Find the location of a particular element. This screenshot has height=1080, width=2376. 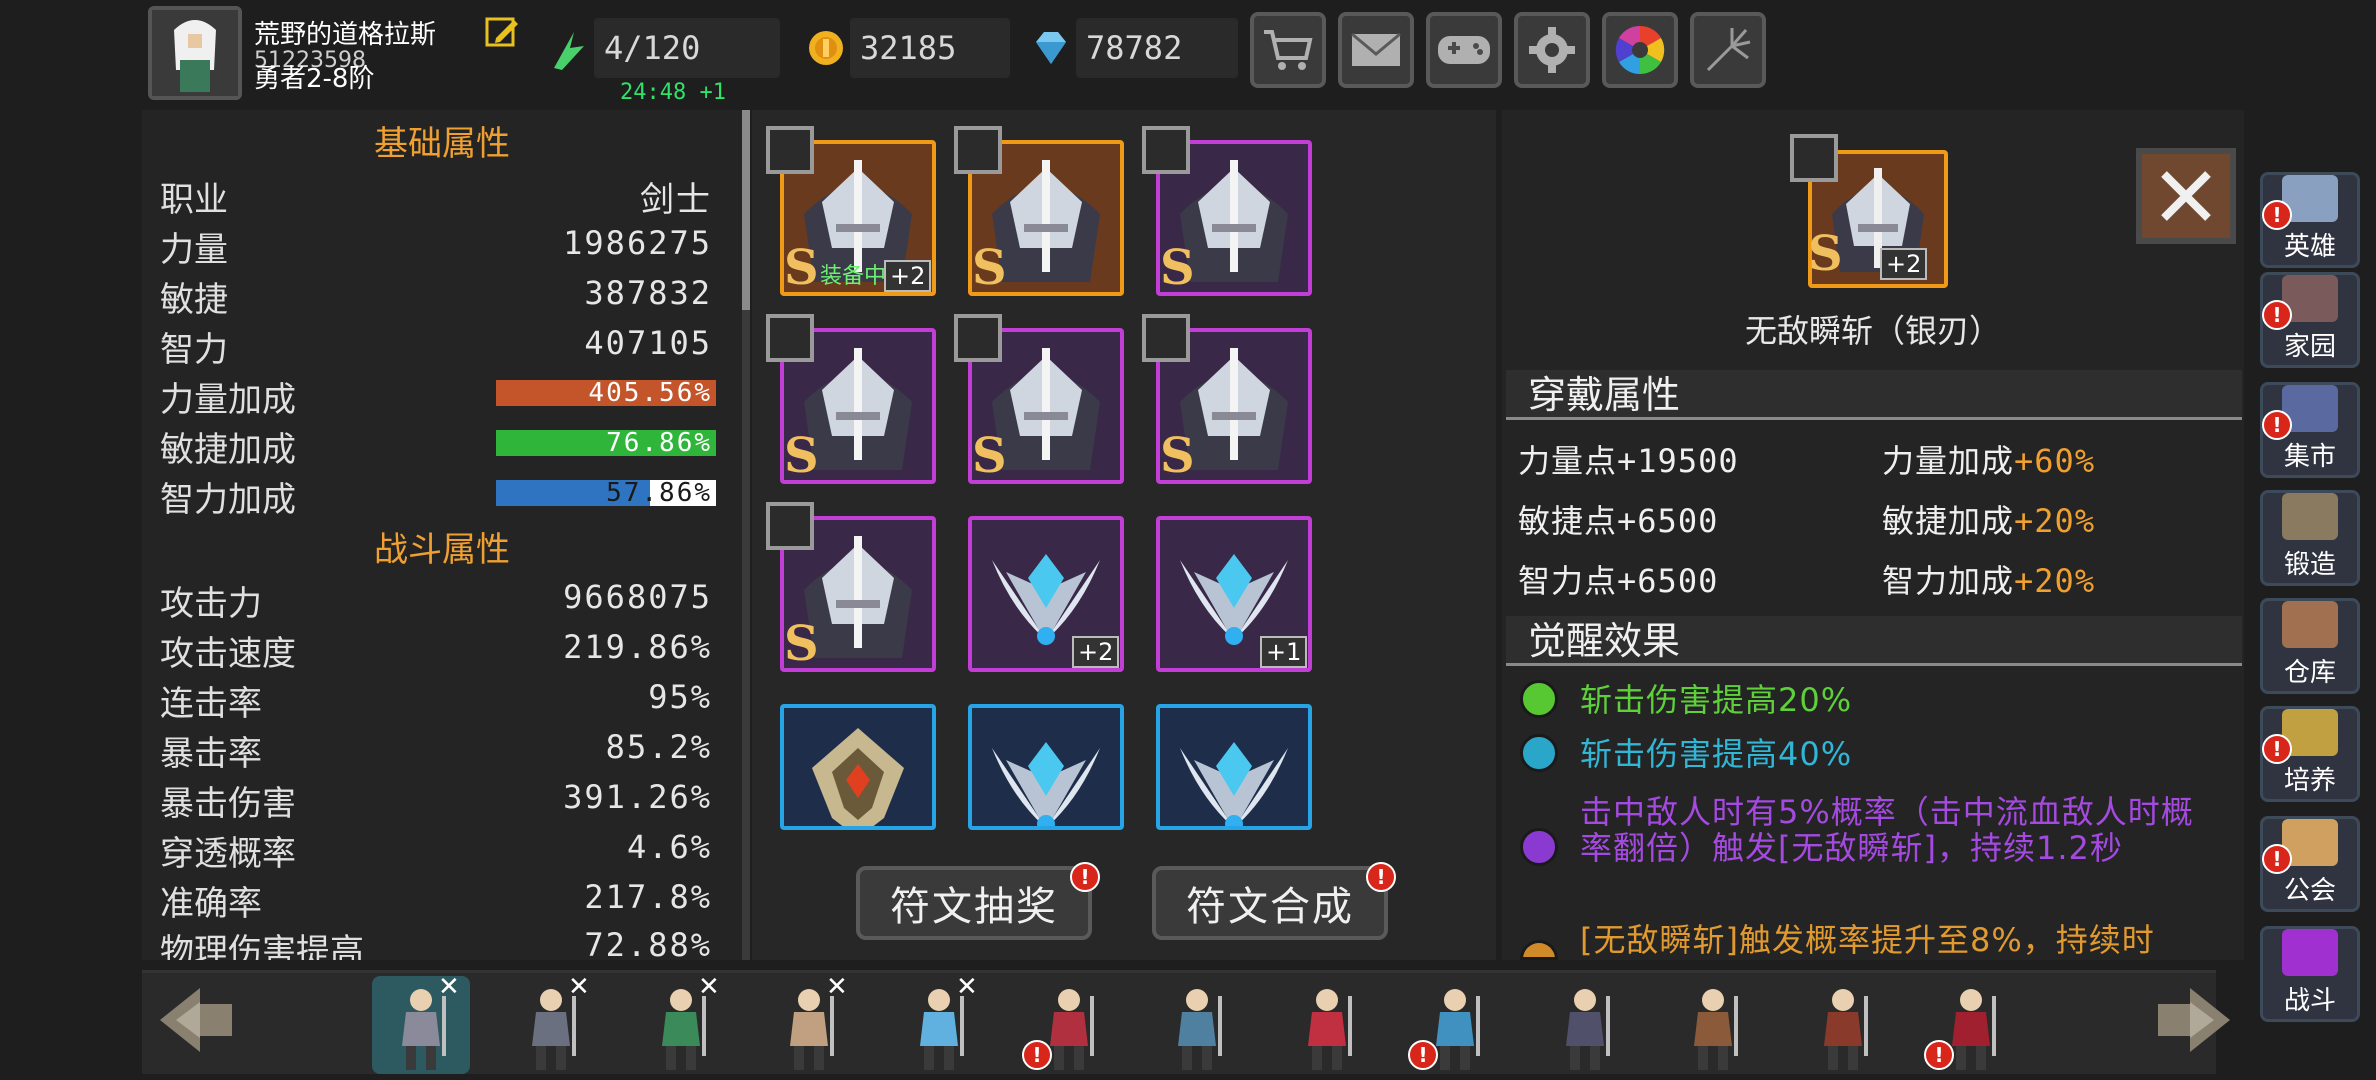

wing-rune-icon is located at coordinates (1046, 784).